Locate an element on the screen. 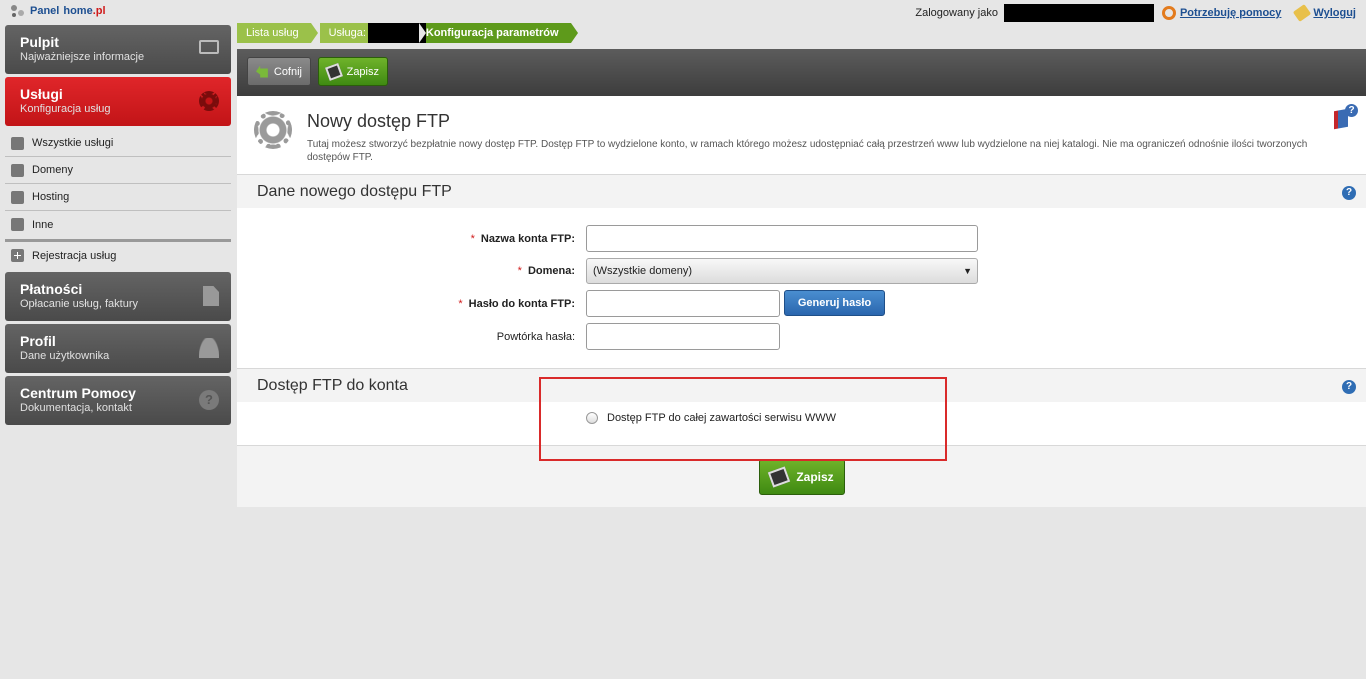 The width and height of the screenshot is (1366, 679). brand-part-panel: Panel is located at coordinates (45, 11).